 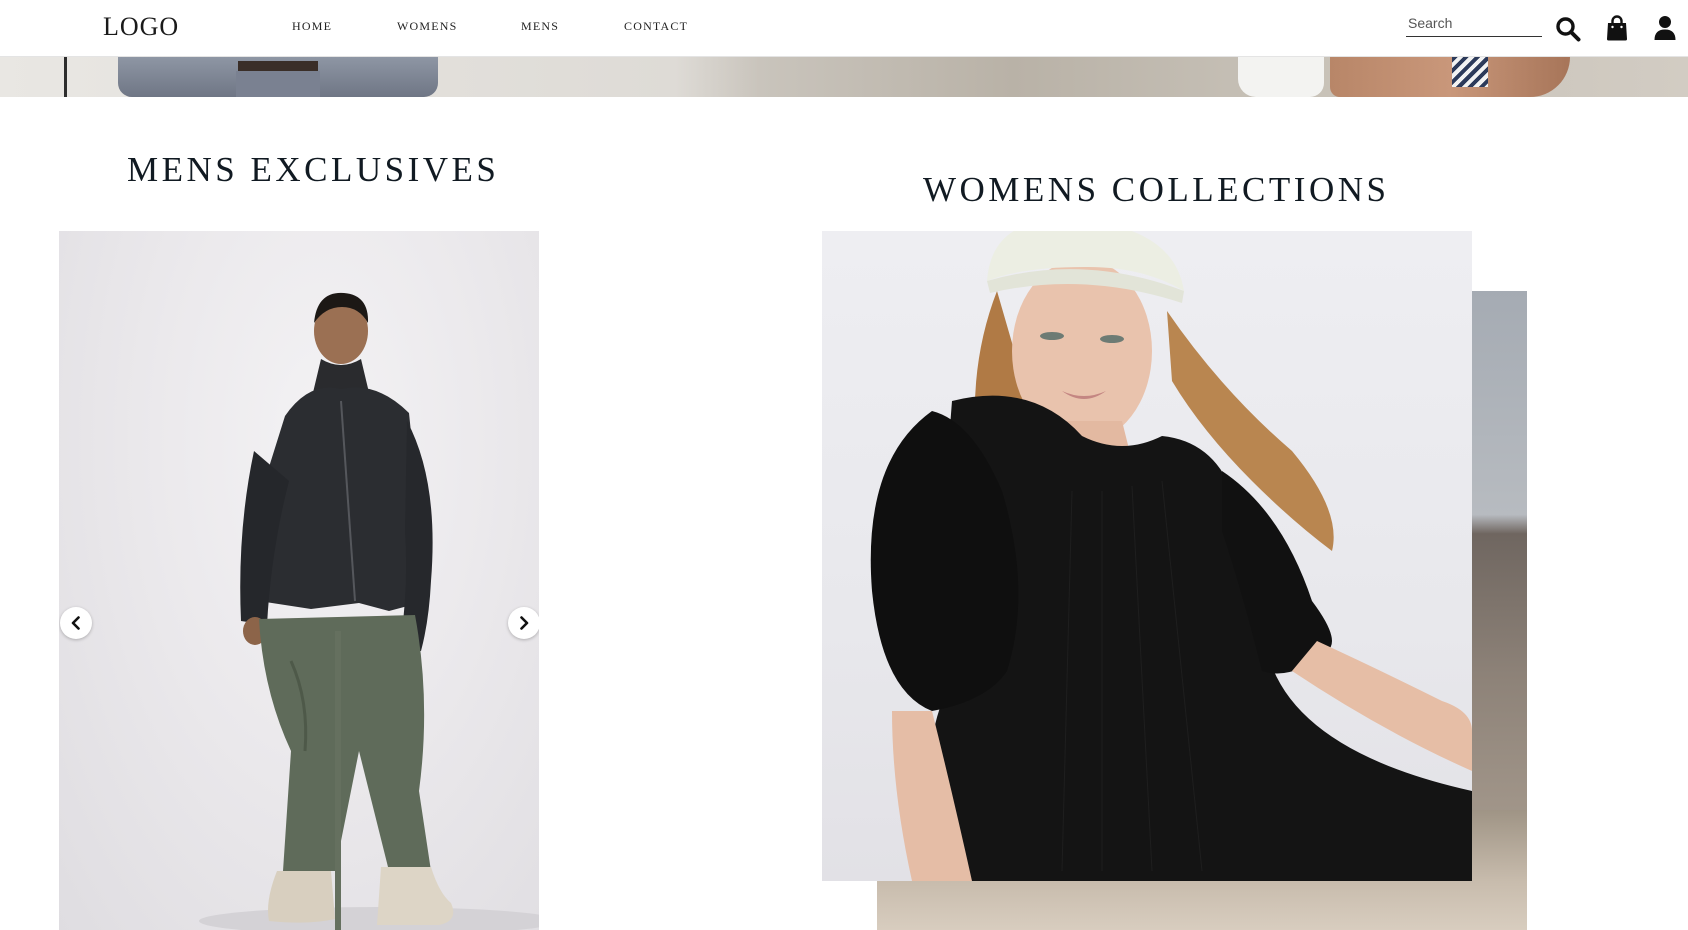 I want to click on hero-banner-image, so click(x=844, y=77).